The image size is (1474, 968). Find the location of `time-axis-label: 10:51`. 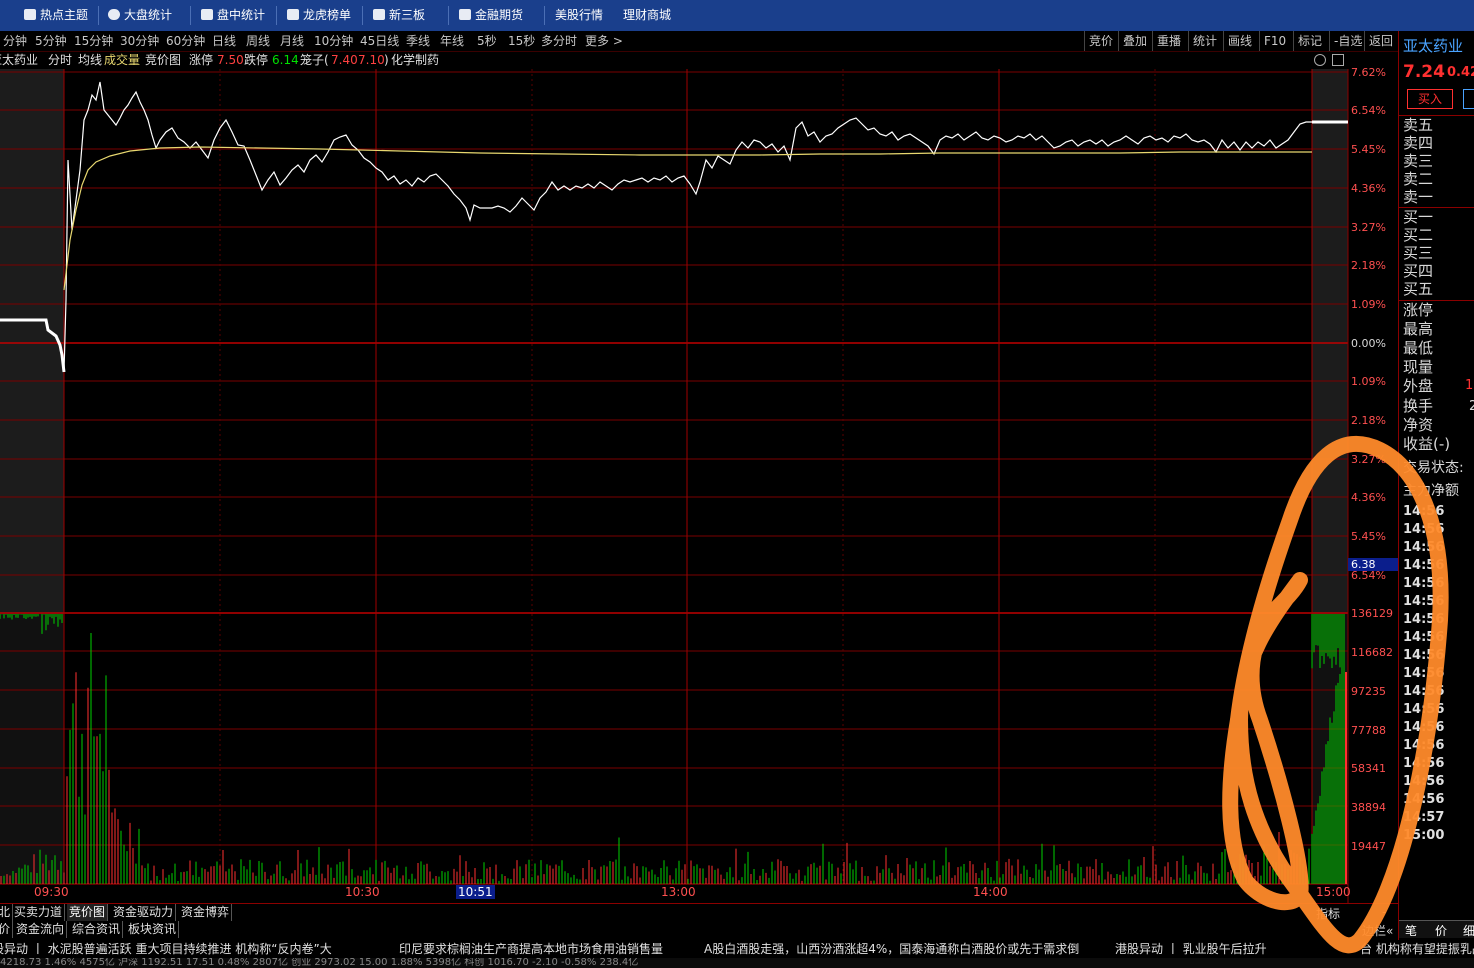

time-axis-label: 10:51 is located at coordinates (475, 892).